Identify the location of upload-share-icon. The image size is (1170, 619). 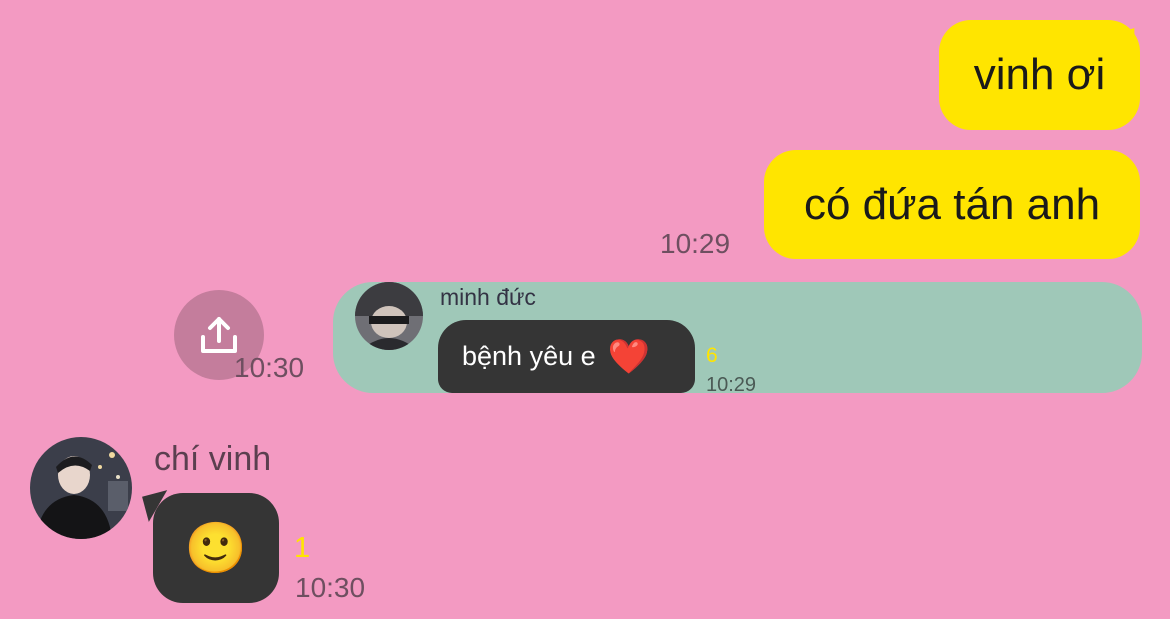
(219, 335).